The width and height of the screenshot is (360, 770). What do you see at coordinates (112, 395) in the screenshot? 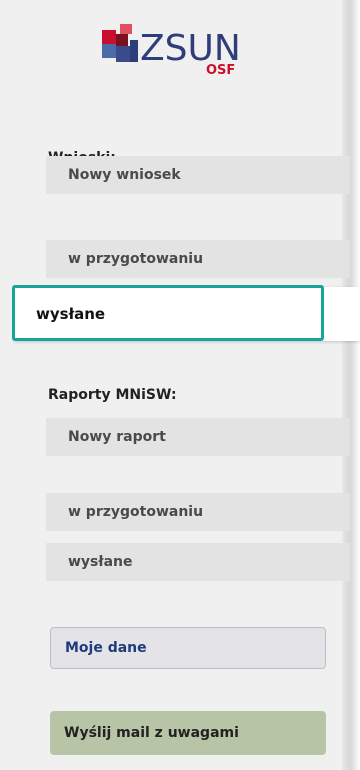
I see `raporty-heading: Raporty MNiSW:` at bounding box center [112, 395].